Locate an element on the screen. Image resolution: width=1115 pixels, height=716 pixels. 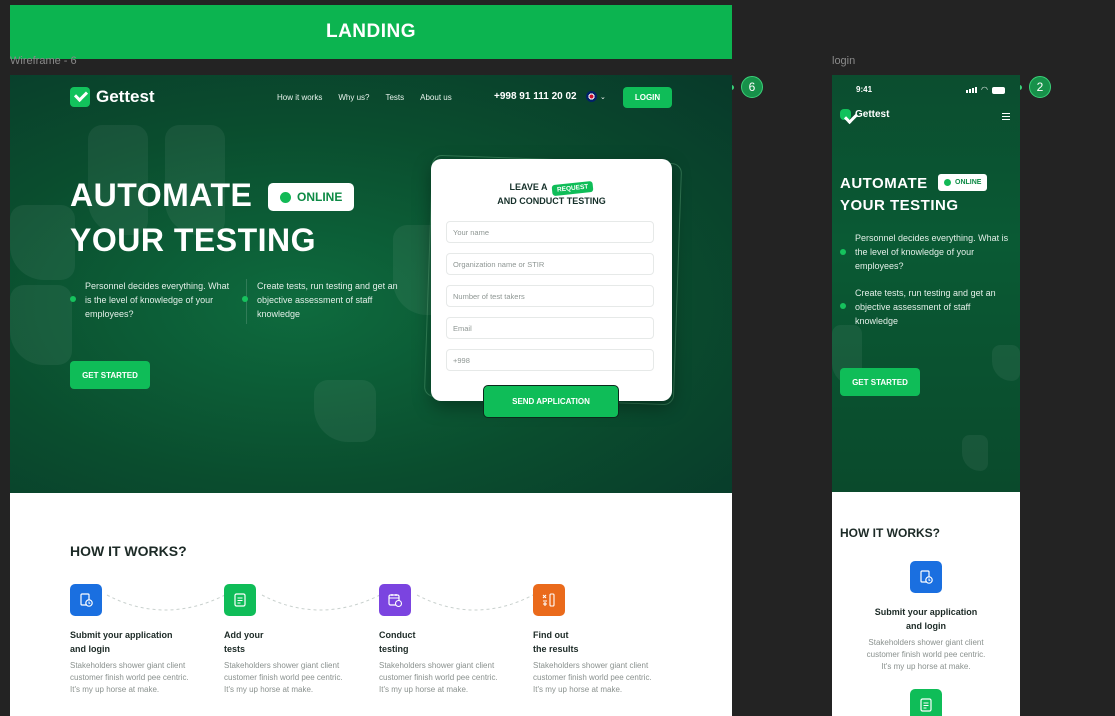
logo: Gettest is located at coordinates (112, 97).